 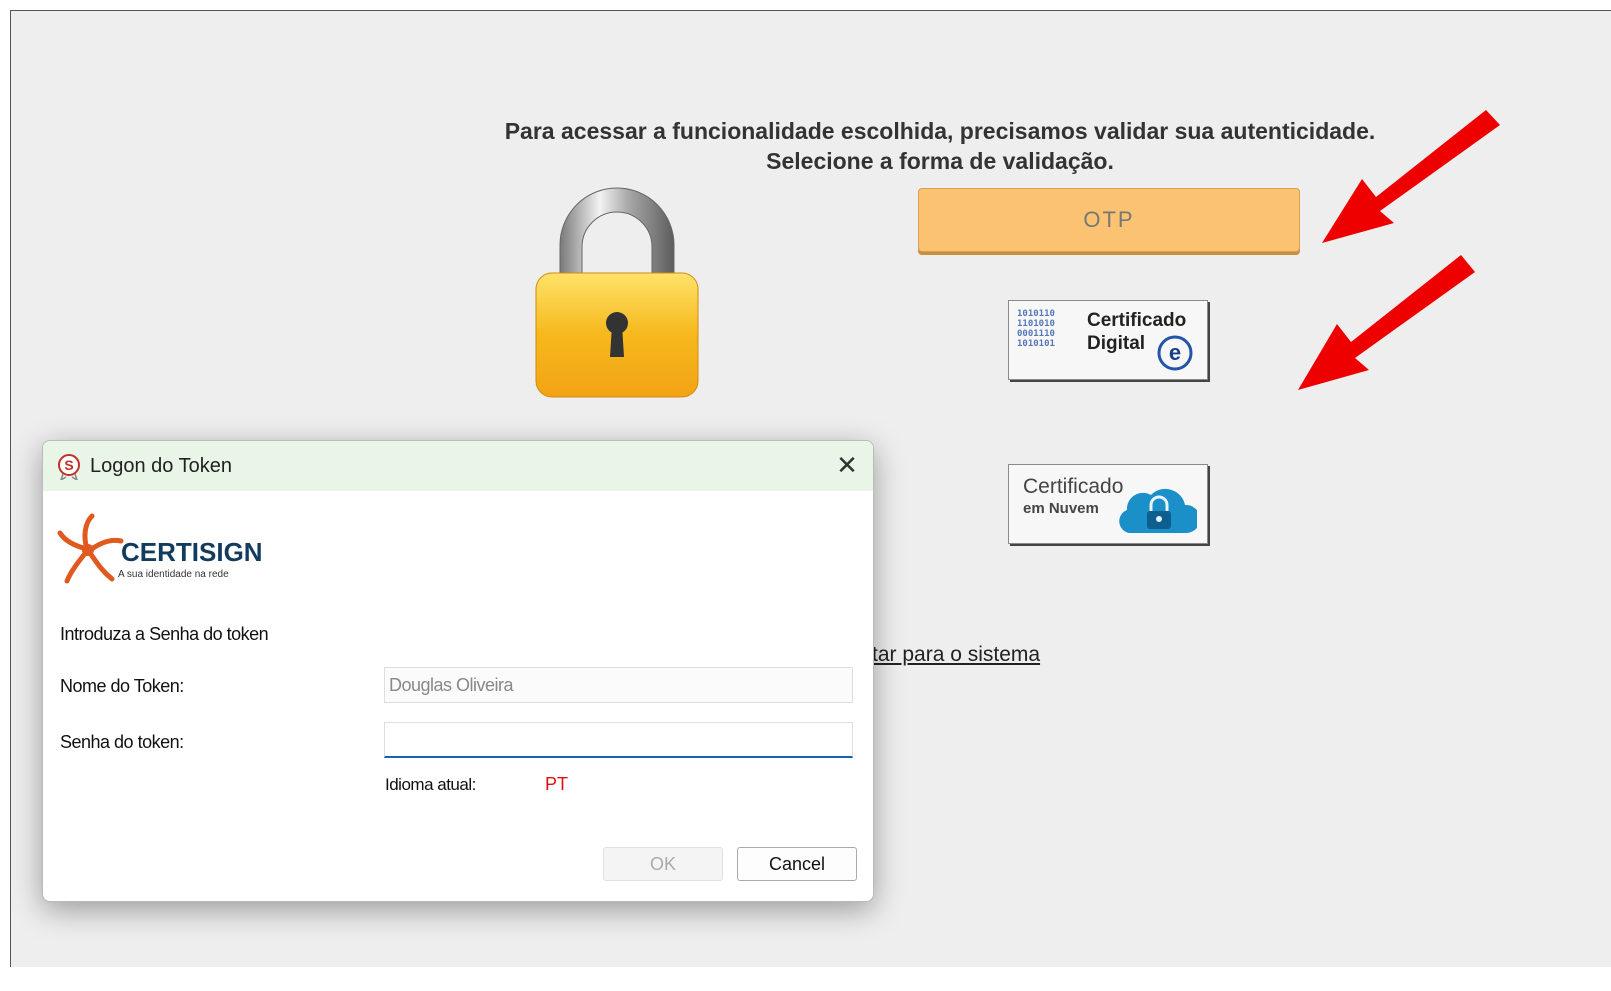 I want to click on svg-text: e, so click(x=1175, y=352).